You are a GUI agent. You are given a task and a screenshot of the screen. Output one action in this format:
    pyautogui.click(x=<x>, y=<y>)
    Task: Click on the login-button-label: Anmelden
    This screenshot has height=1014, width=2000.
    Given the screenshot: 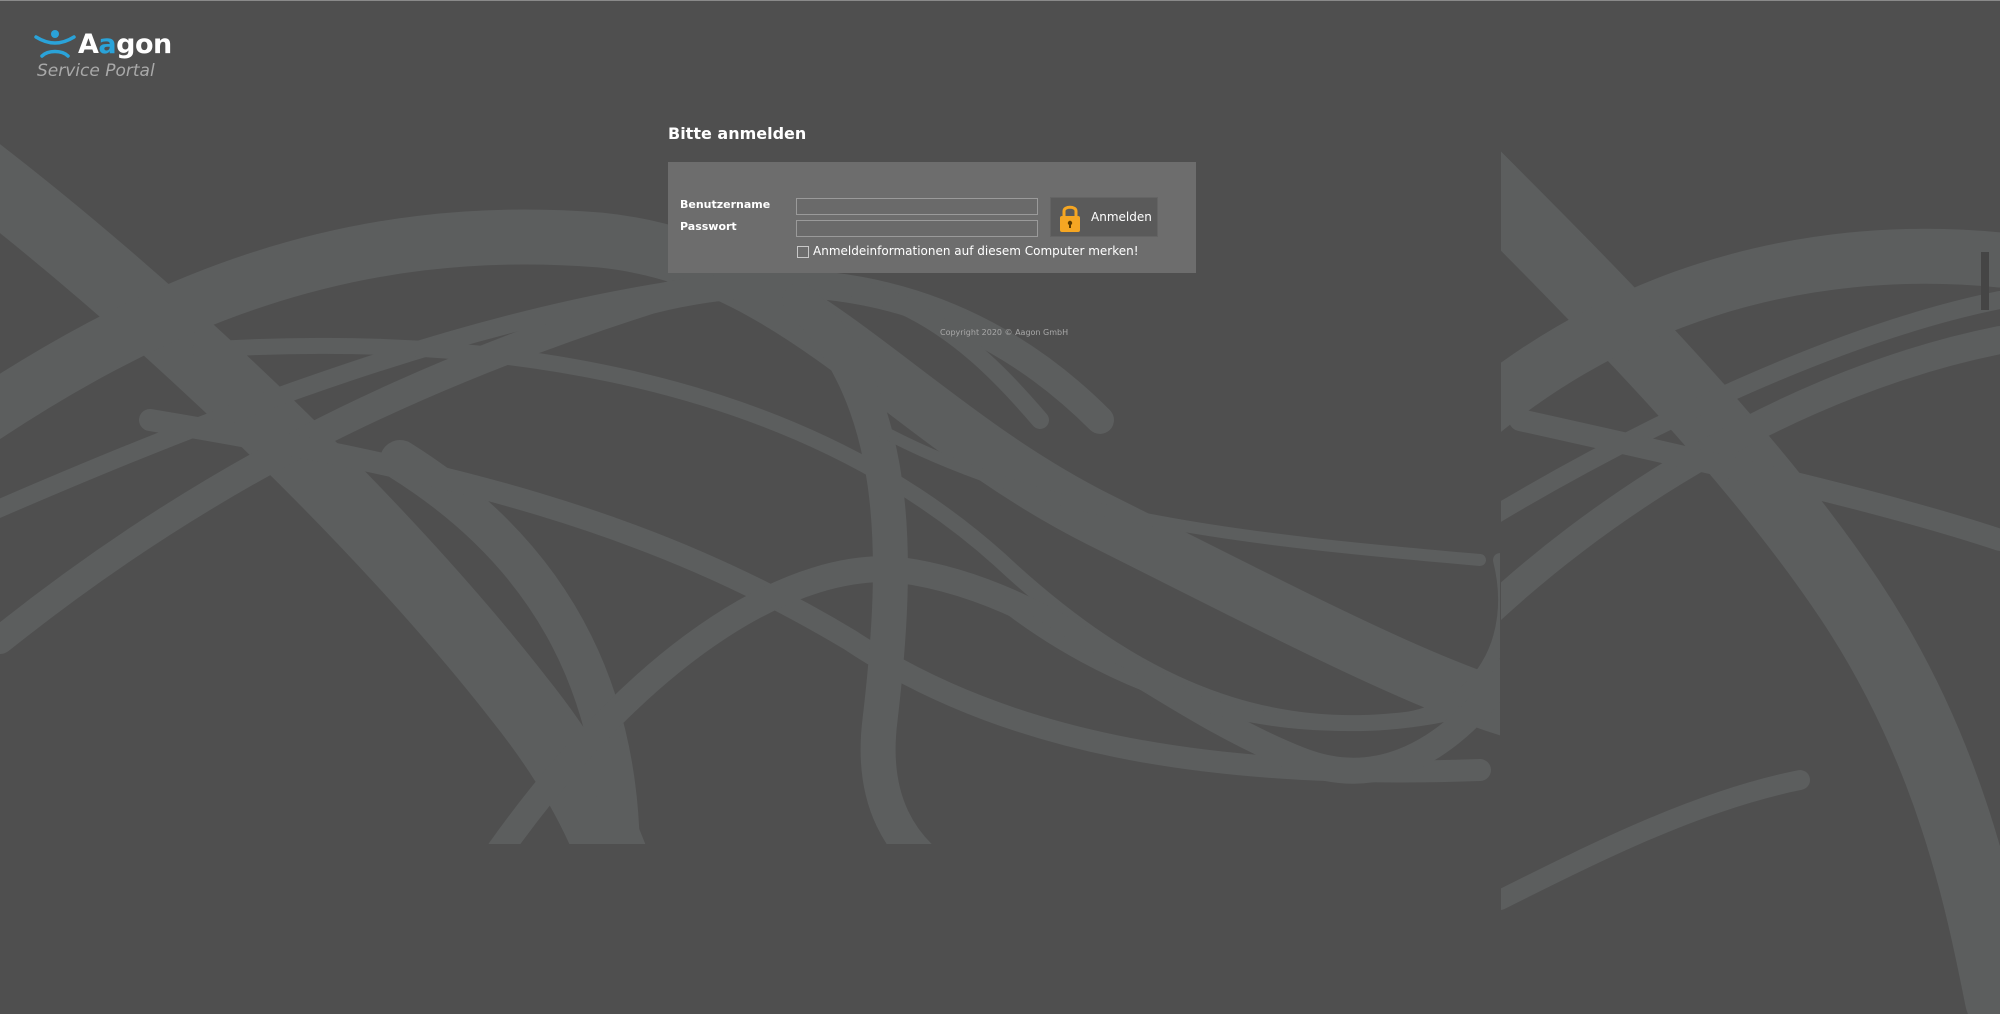 What is the action you would take?
    pyautogui.click(x=1121, y=217)
    